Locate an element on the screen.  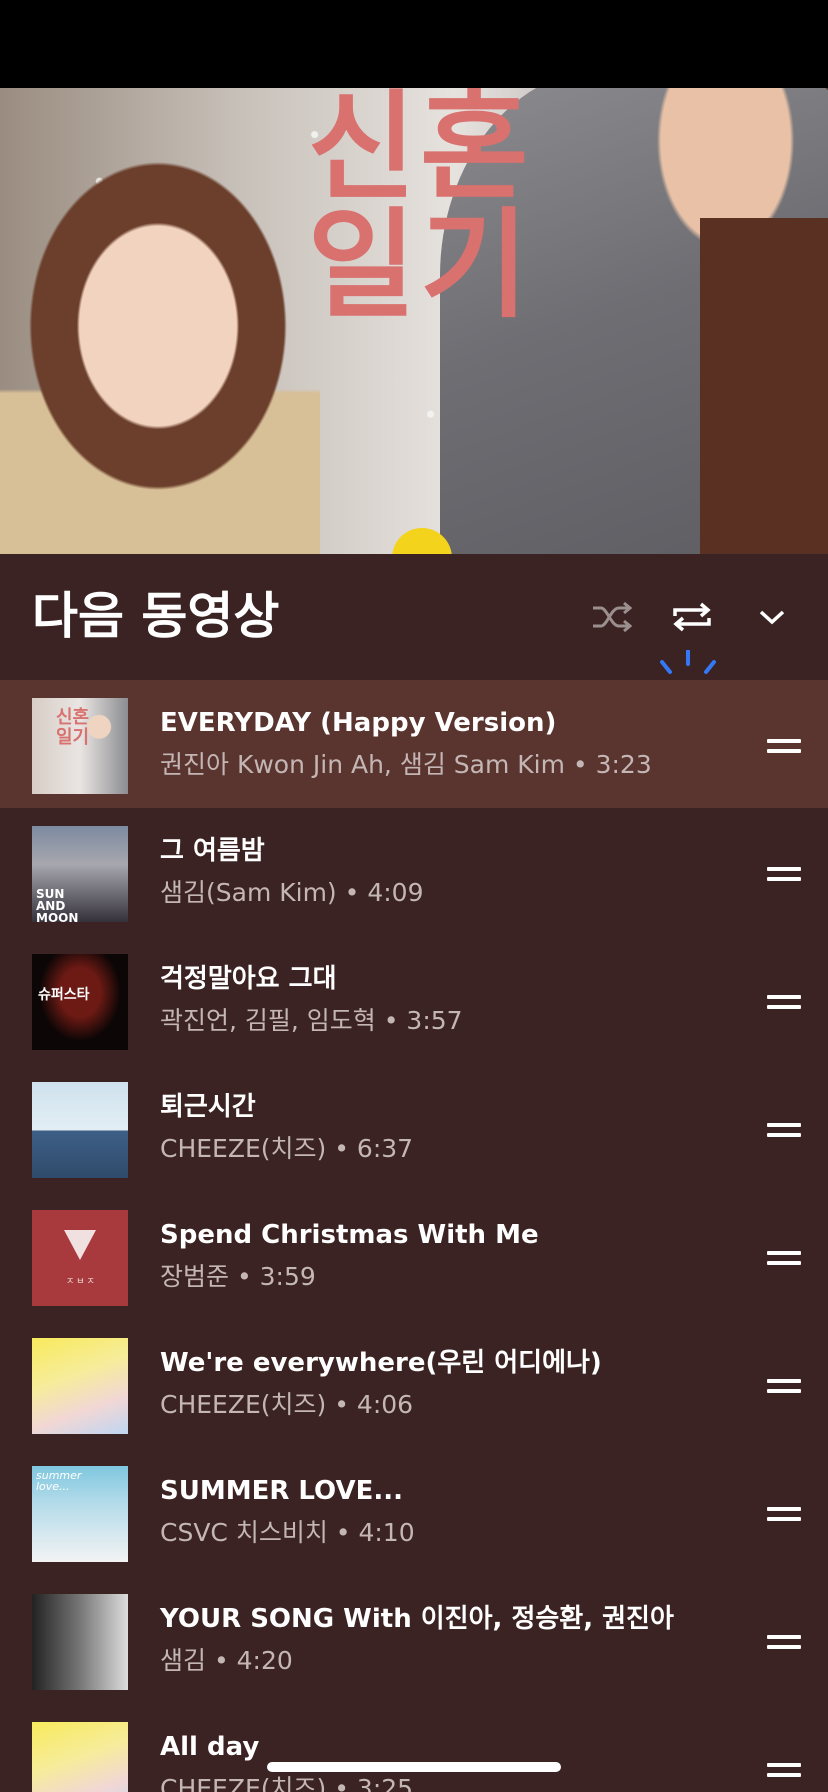
track-subtitle: CHEEZE(치즈) • 6:37 is located at coordinates (287, 1148).